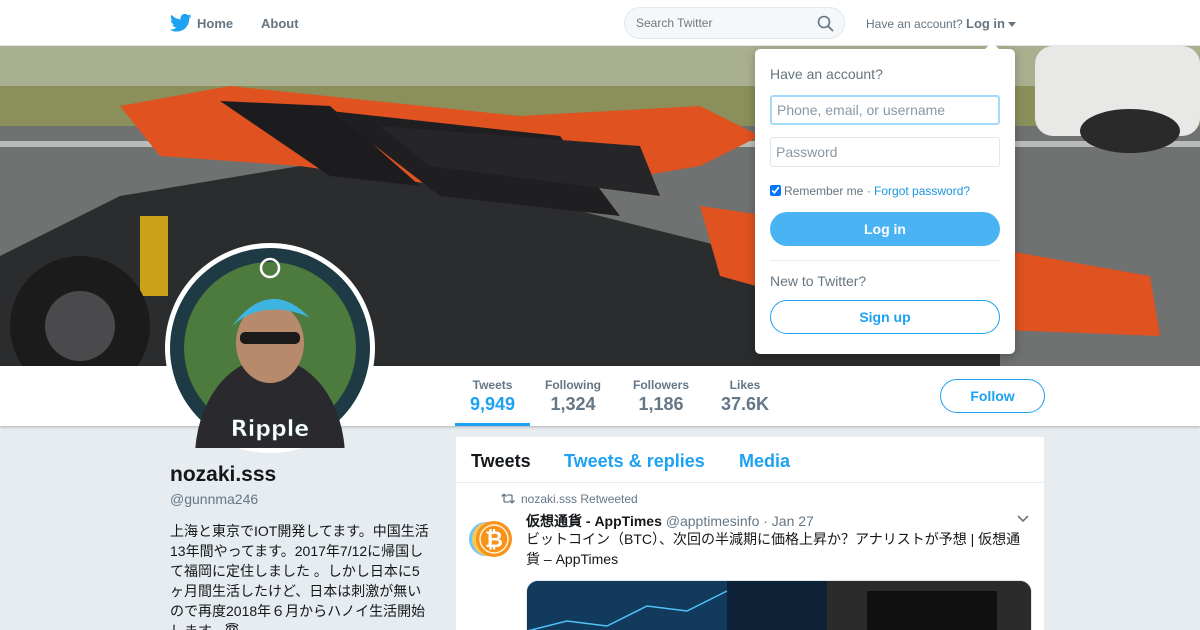  What do you see at coordinates (634, 461) in the screenshot?
I see `tab-tweets-and-replies: Tweets & replies` at bounding box center [634, 461].